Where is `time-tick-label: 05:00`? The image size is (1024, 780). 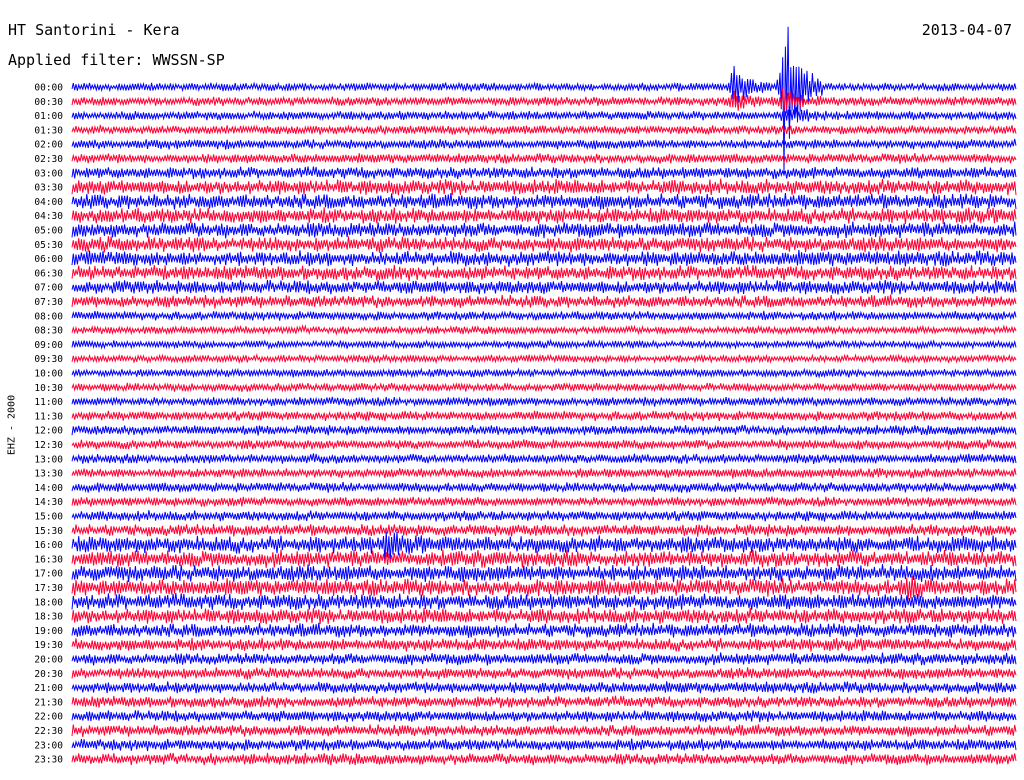
time-tick-label: 05:00 is located at coordinates (48, 231).